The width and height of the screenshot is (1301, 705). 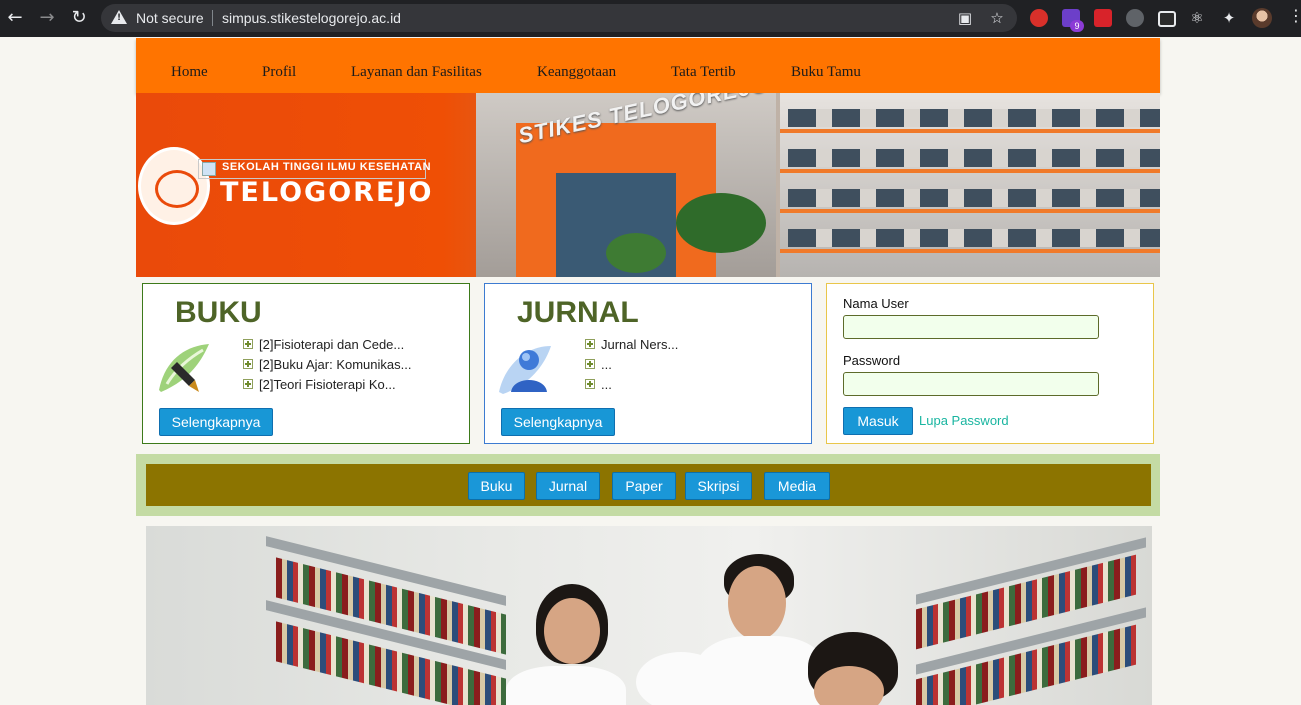 I want to click on forgot-password-link: Lupa Password, so click(x=964, y=420).